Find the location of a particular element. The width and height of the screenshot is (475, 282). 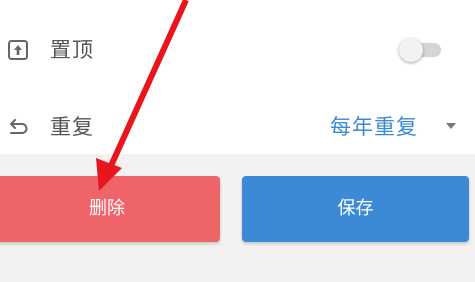

repeat-frequency-select: 每年重复 is located at coordinates (393, 127).